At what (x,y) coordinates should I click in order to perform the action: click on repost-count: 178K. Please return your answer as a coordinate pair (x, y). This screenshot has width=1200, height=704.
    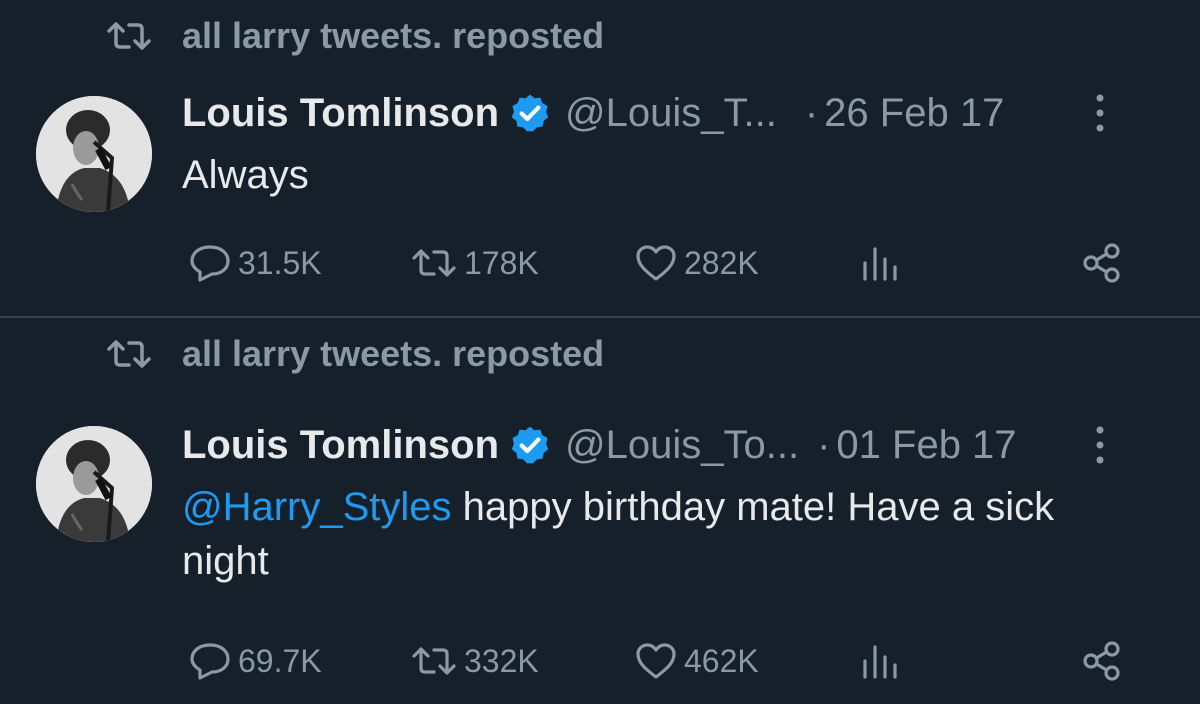
    Looking at the image, I should click on (501, 262).